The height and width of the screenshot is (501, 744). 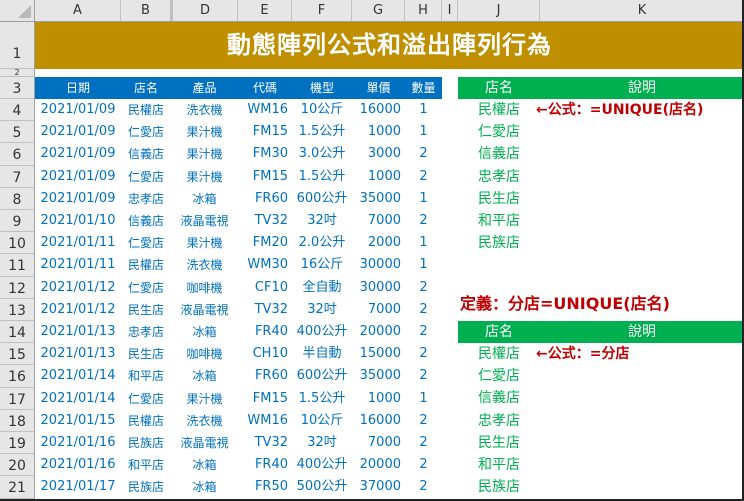 I want to click on column-header-h: H, so click(x=423, y=10).